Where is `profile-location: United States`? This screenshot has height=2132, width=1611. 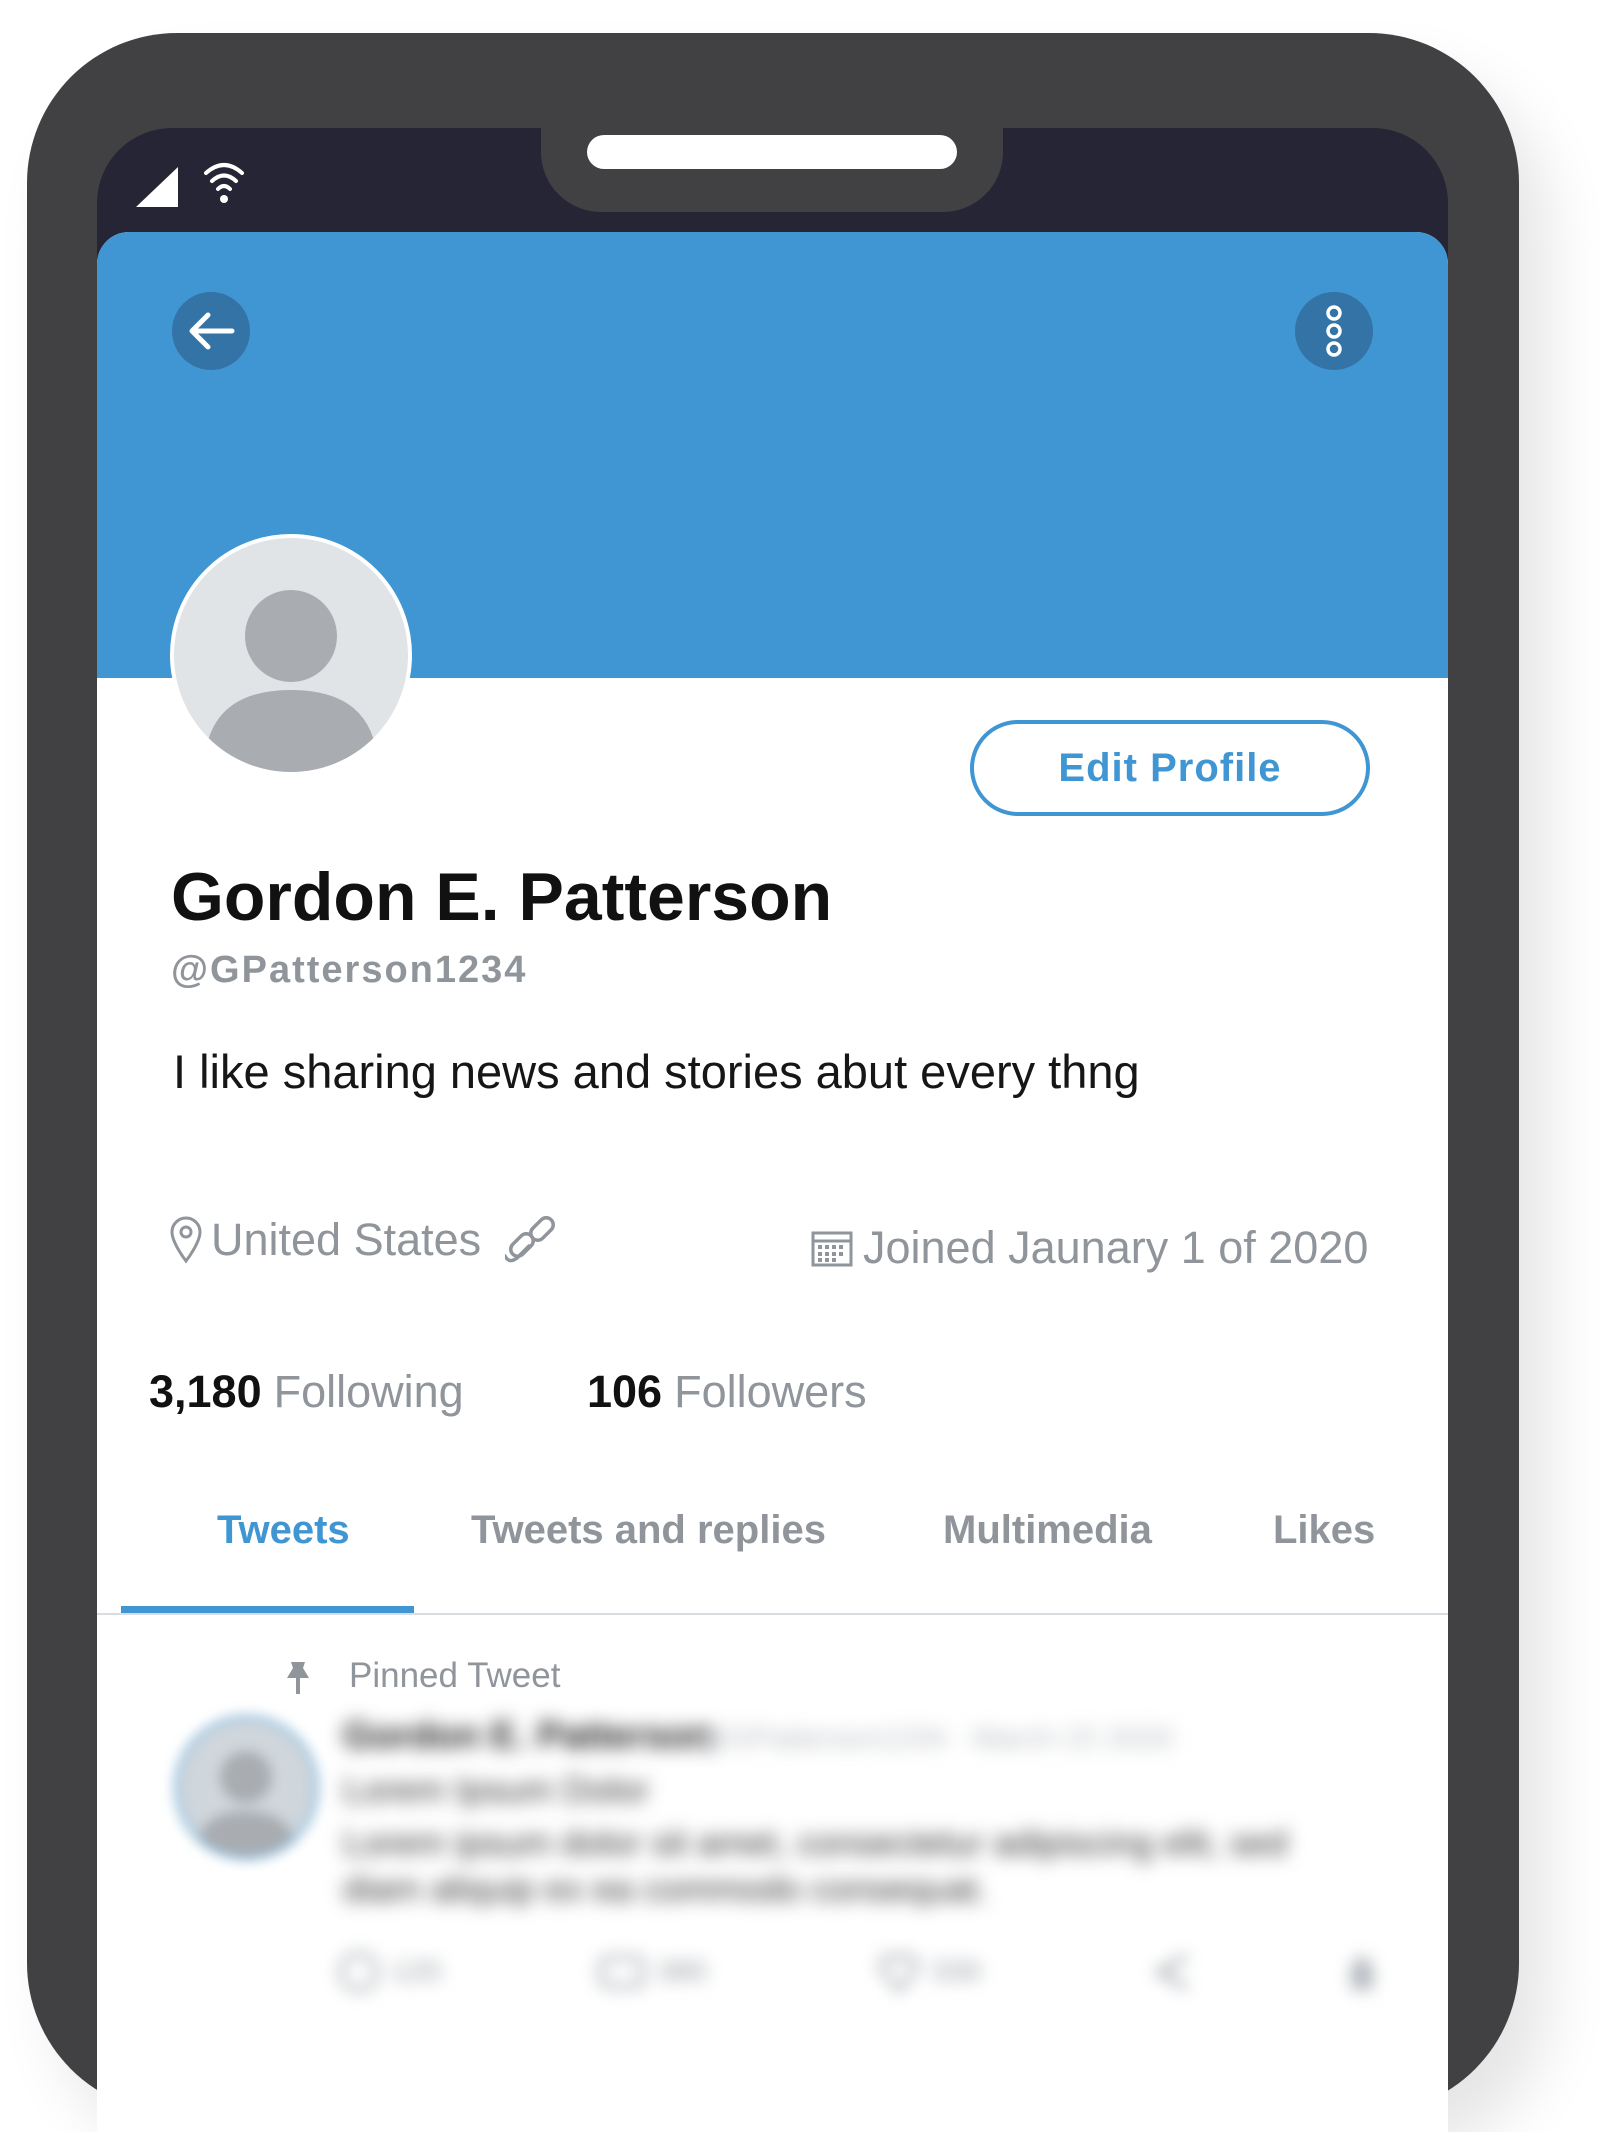
profile-location: United States is located at coordinates (365, 1240).